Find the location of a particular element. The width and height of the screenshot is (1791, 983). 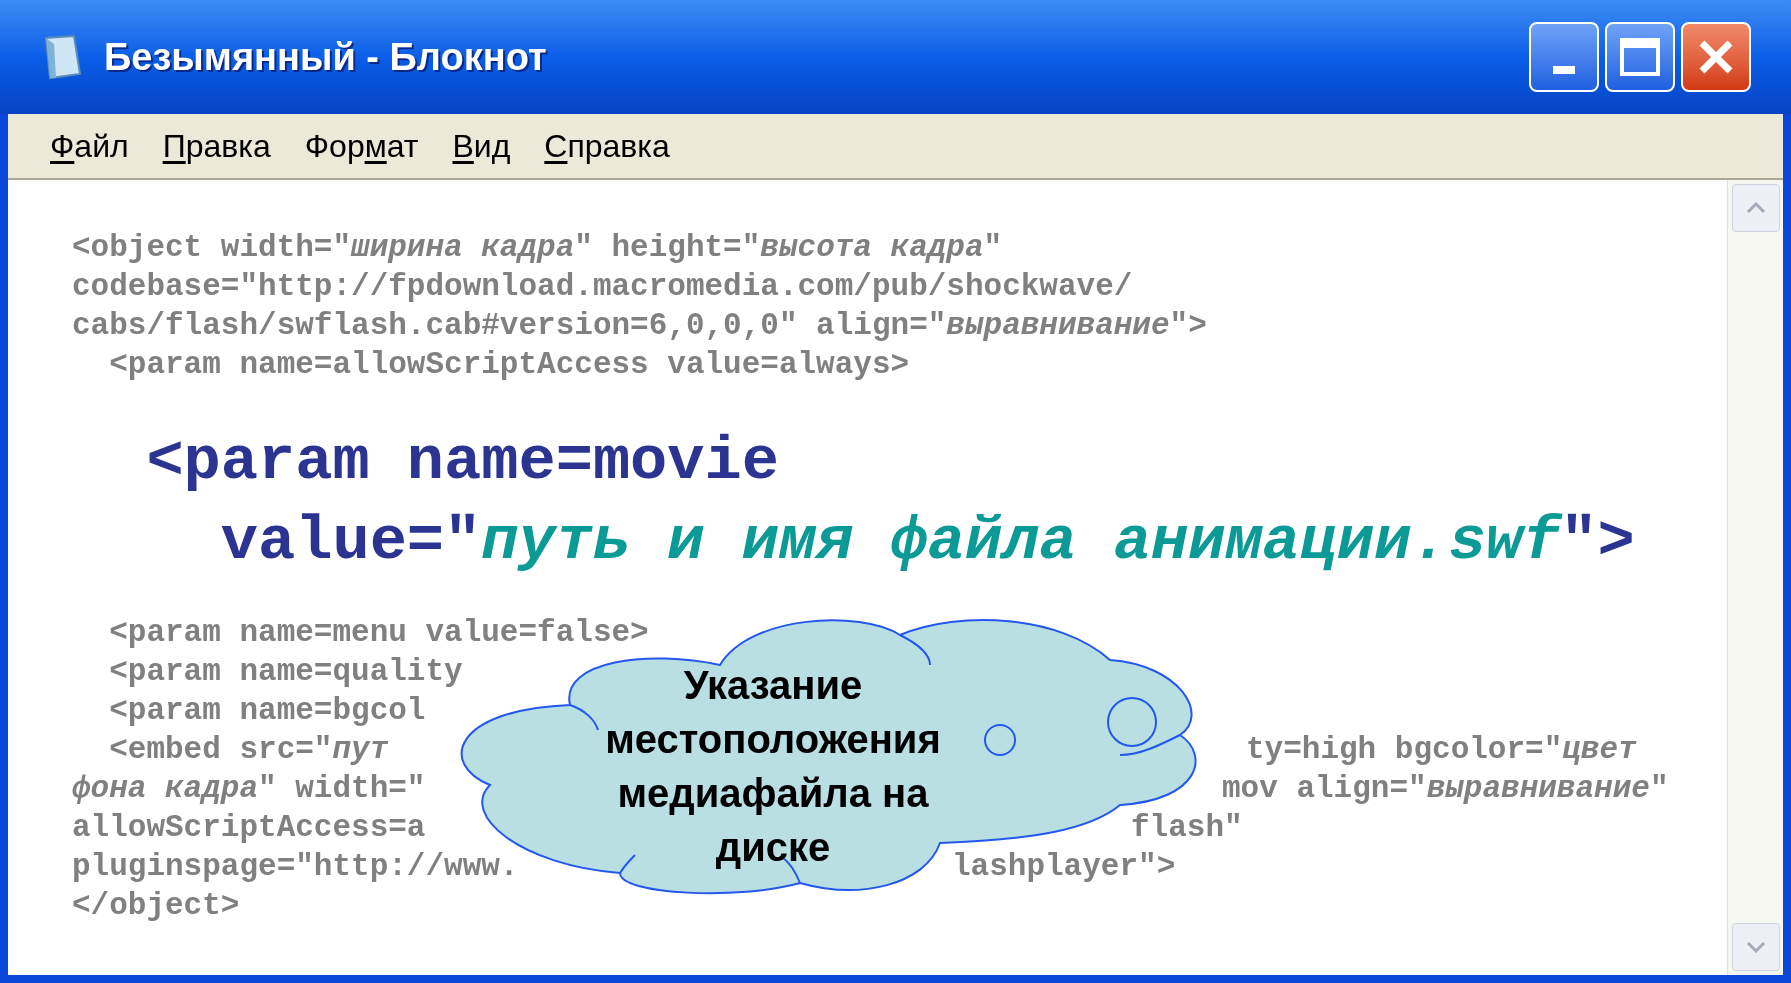

maximize-icon is located at coordinates (1640, 57).